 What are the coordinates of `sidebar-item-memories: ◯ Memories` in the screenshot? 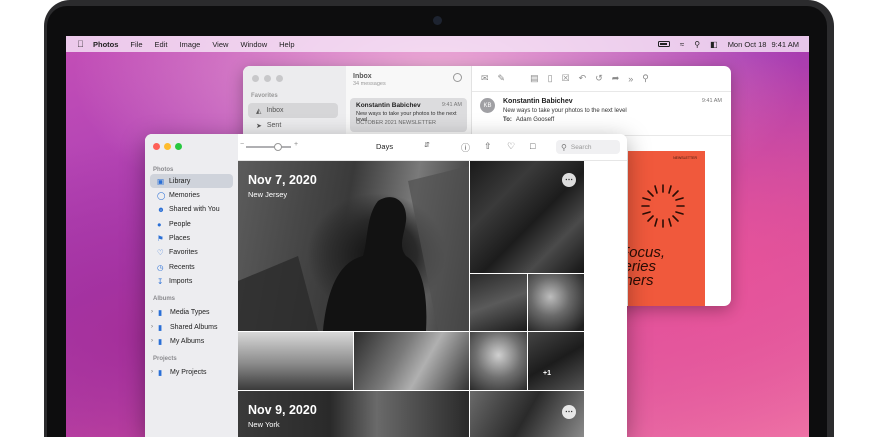 It's located at (191, 195).